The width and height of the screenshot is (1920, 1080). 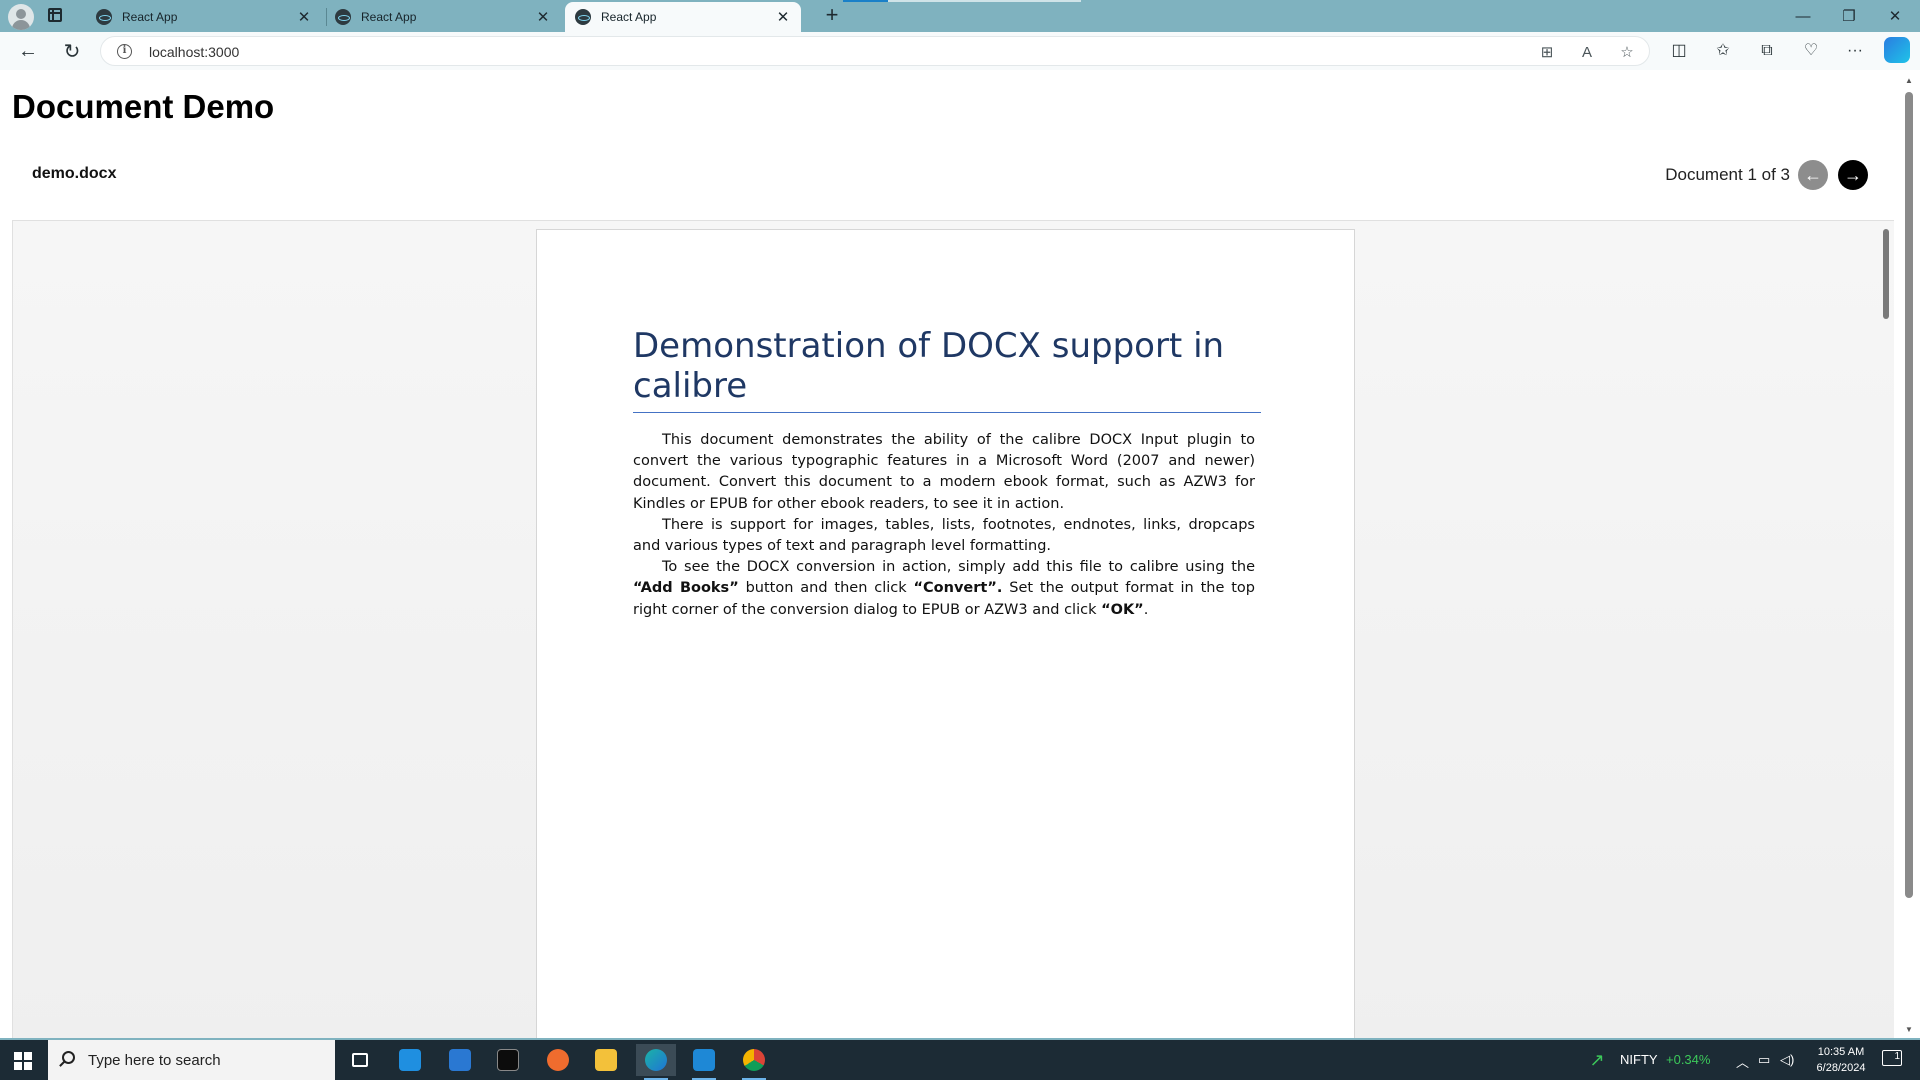 What do you see at coordinates (656, 1062) in the screenshot?
I see `edge-browser-icon` at bounding box center [656, 1062].